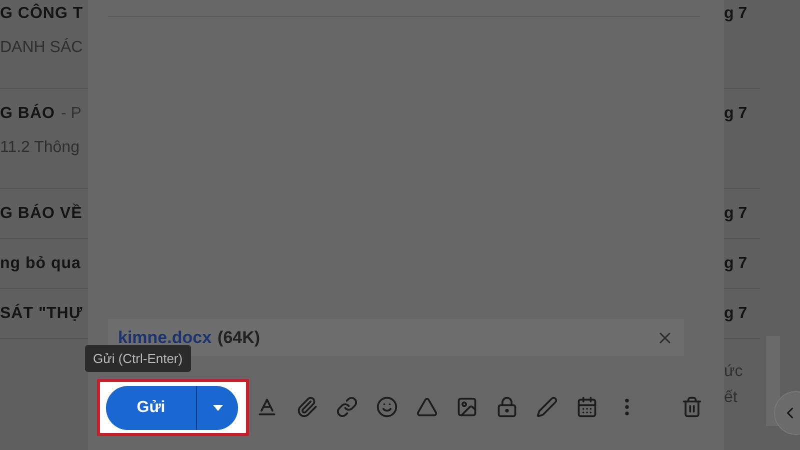 The width and height of the screenshot is (800, 450). What do you see at coordinates (41, 314) in the screenshot?
I see `email-subject: SÁT "THỰ` at bounding box center [41, 314].